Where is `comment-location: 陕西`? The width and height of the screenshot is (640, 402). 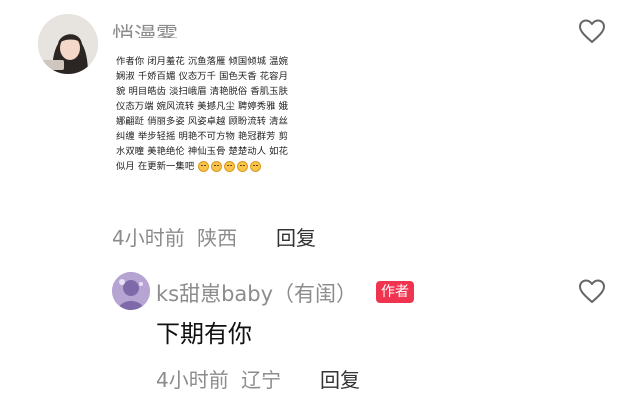 comment-location: 陕西 is located at coordinates (217, 238).